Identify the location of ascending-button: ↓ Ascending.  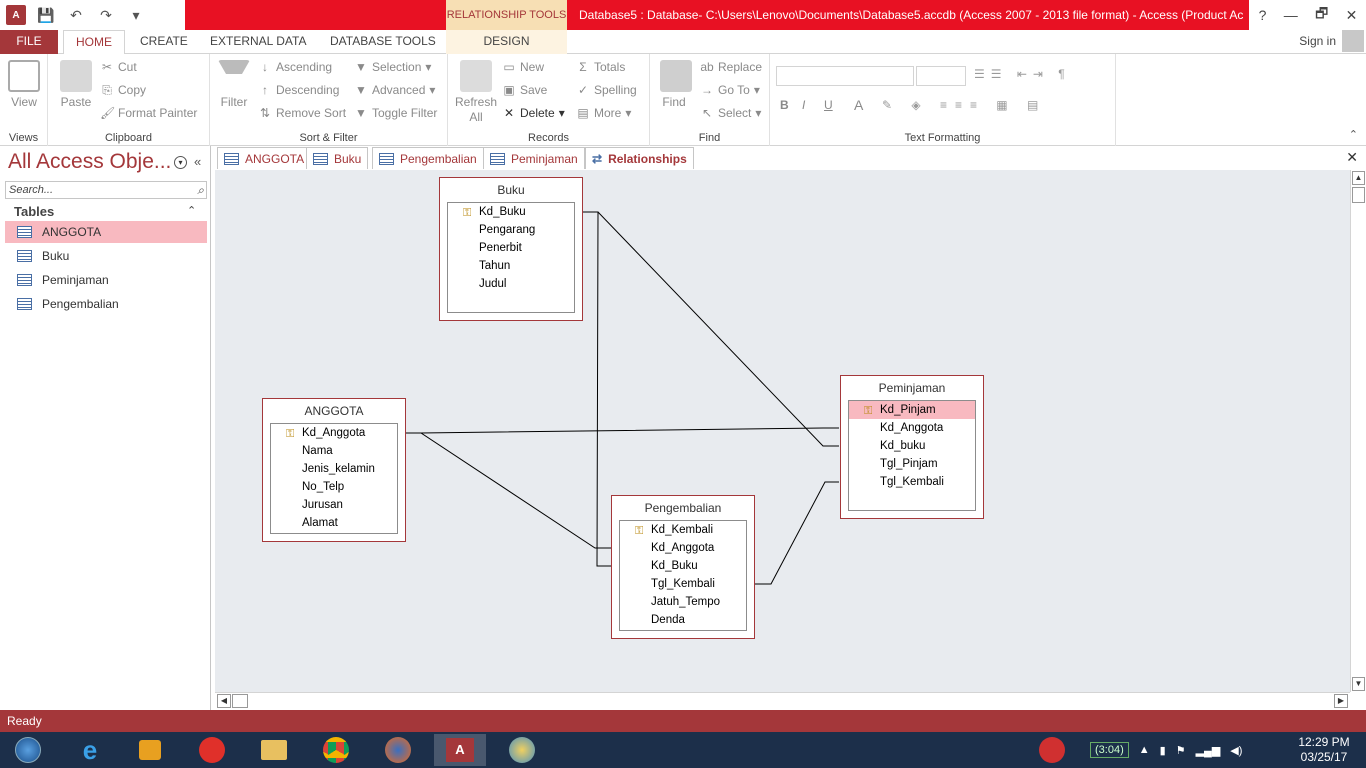
(295, 67).